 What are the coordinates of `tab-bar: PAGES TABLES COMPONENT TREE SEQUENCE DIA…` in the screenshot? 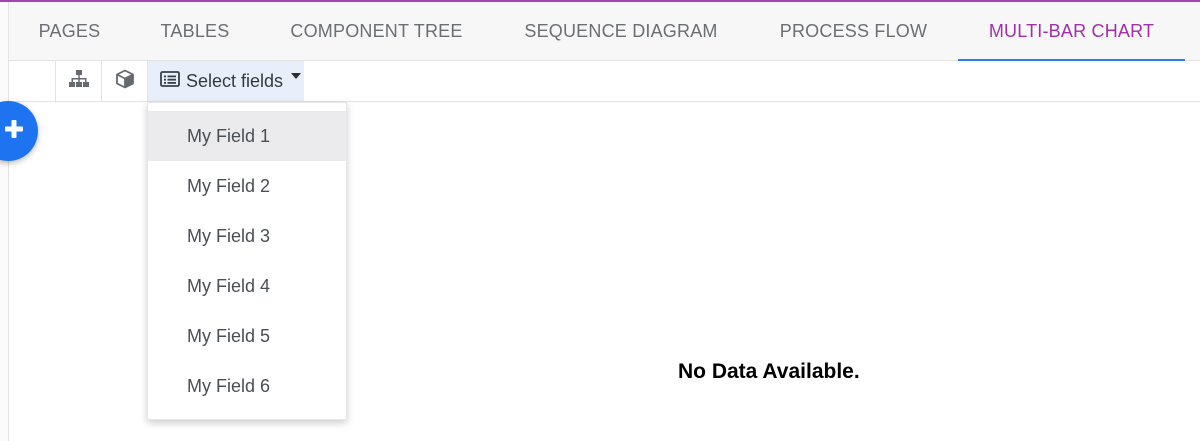 It's located at (604, 31).